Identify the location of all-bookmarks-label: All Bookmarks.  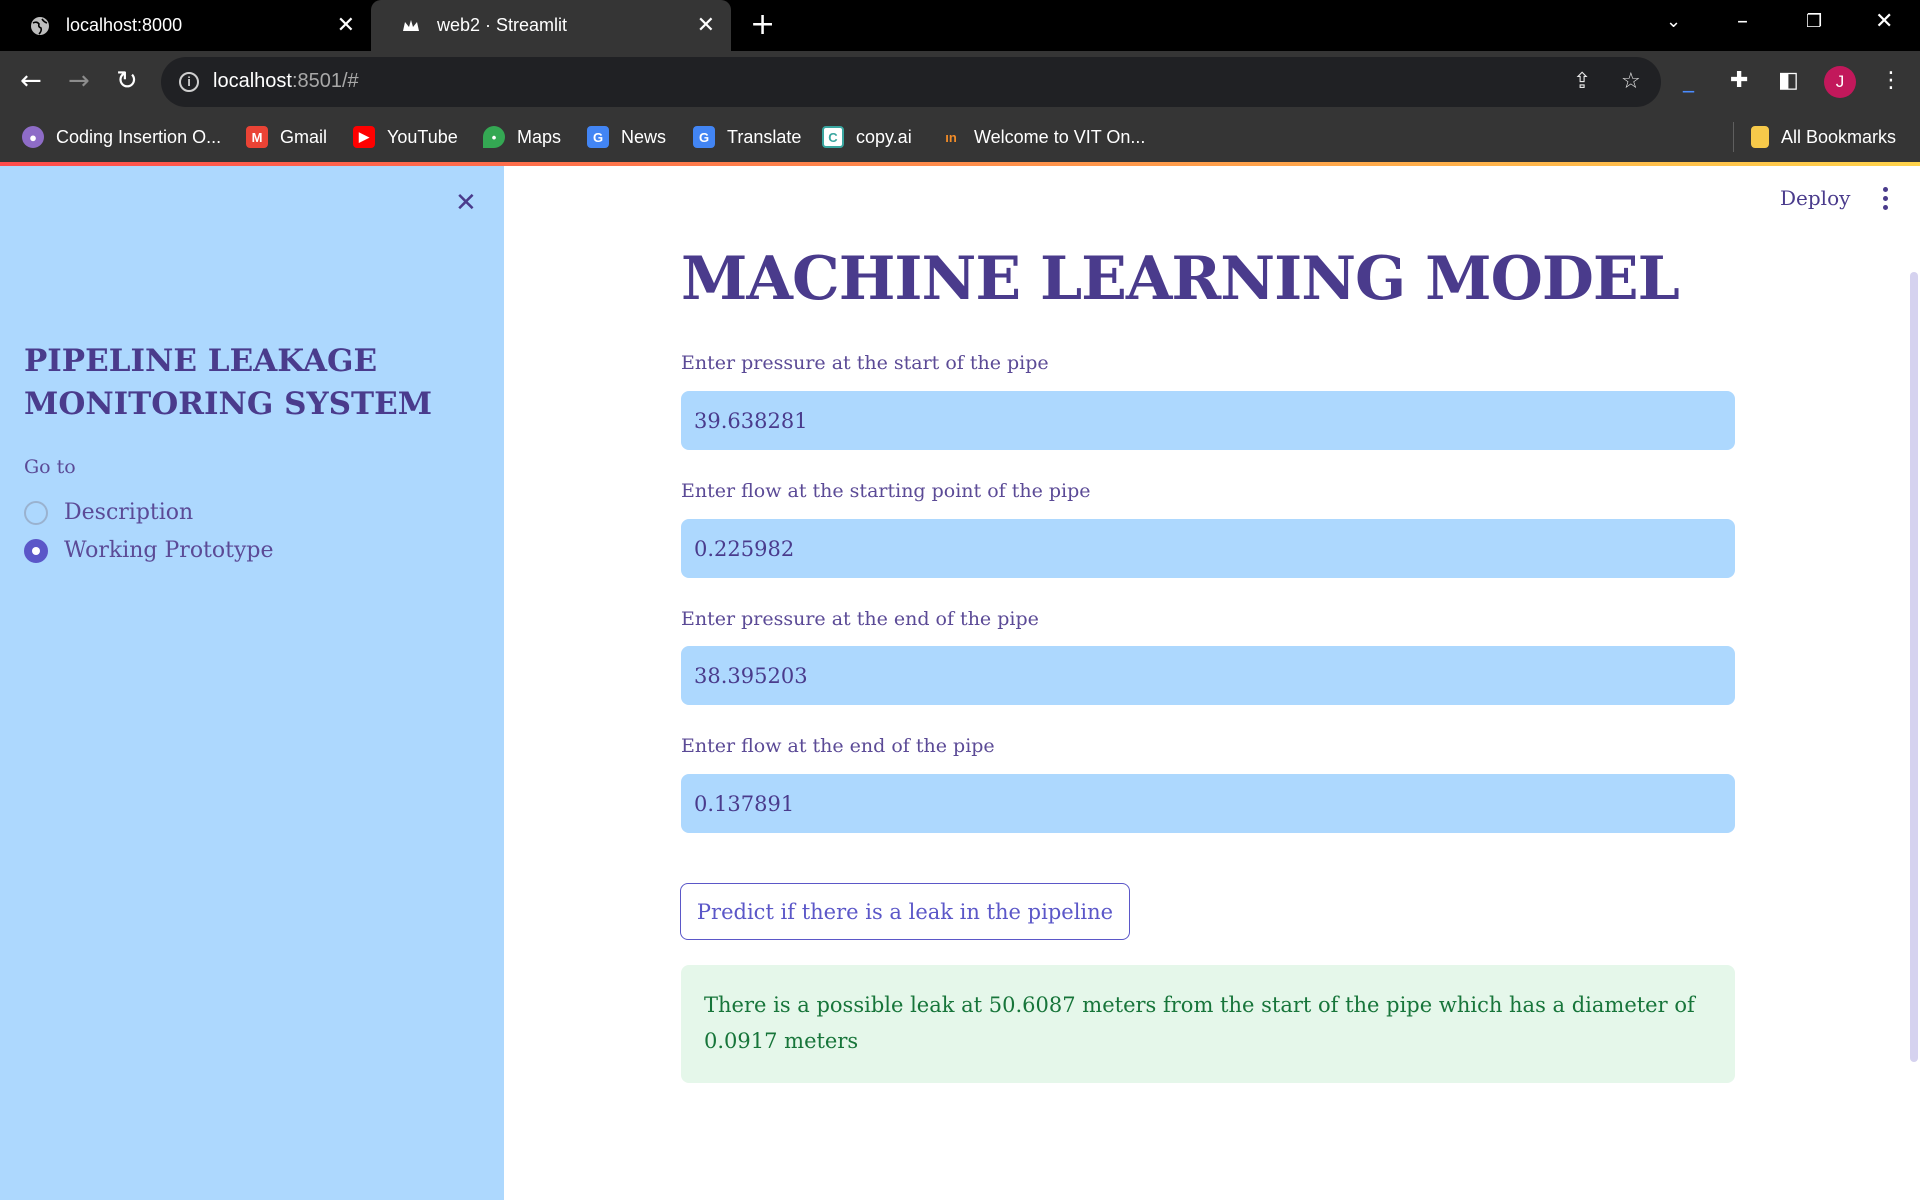
(1839, 136).